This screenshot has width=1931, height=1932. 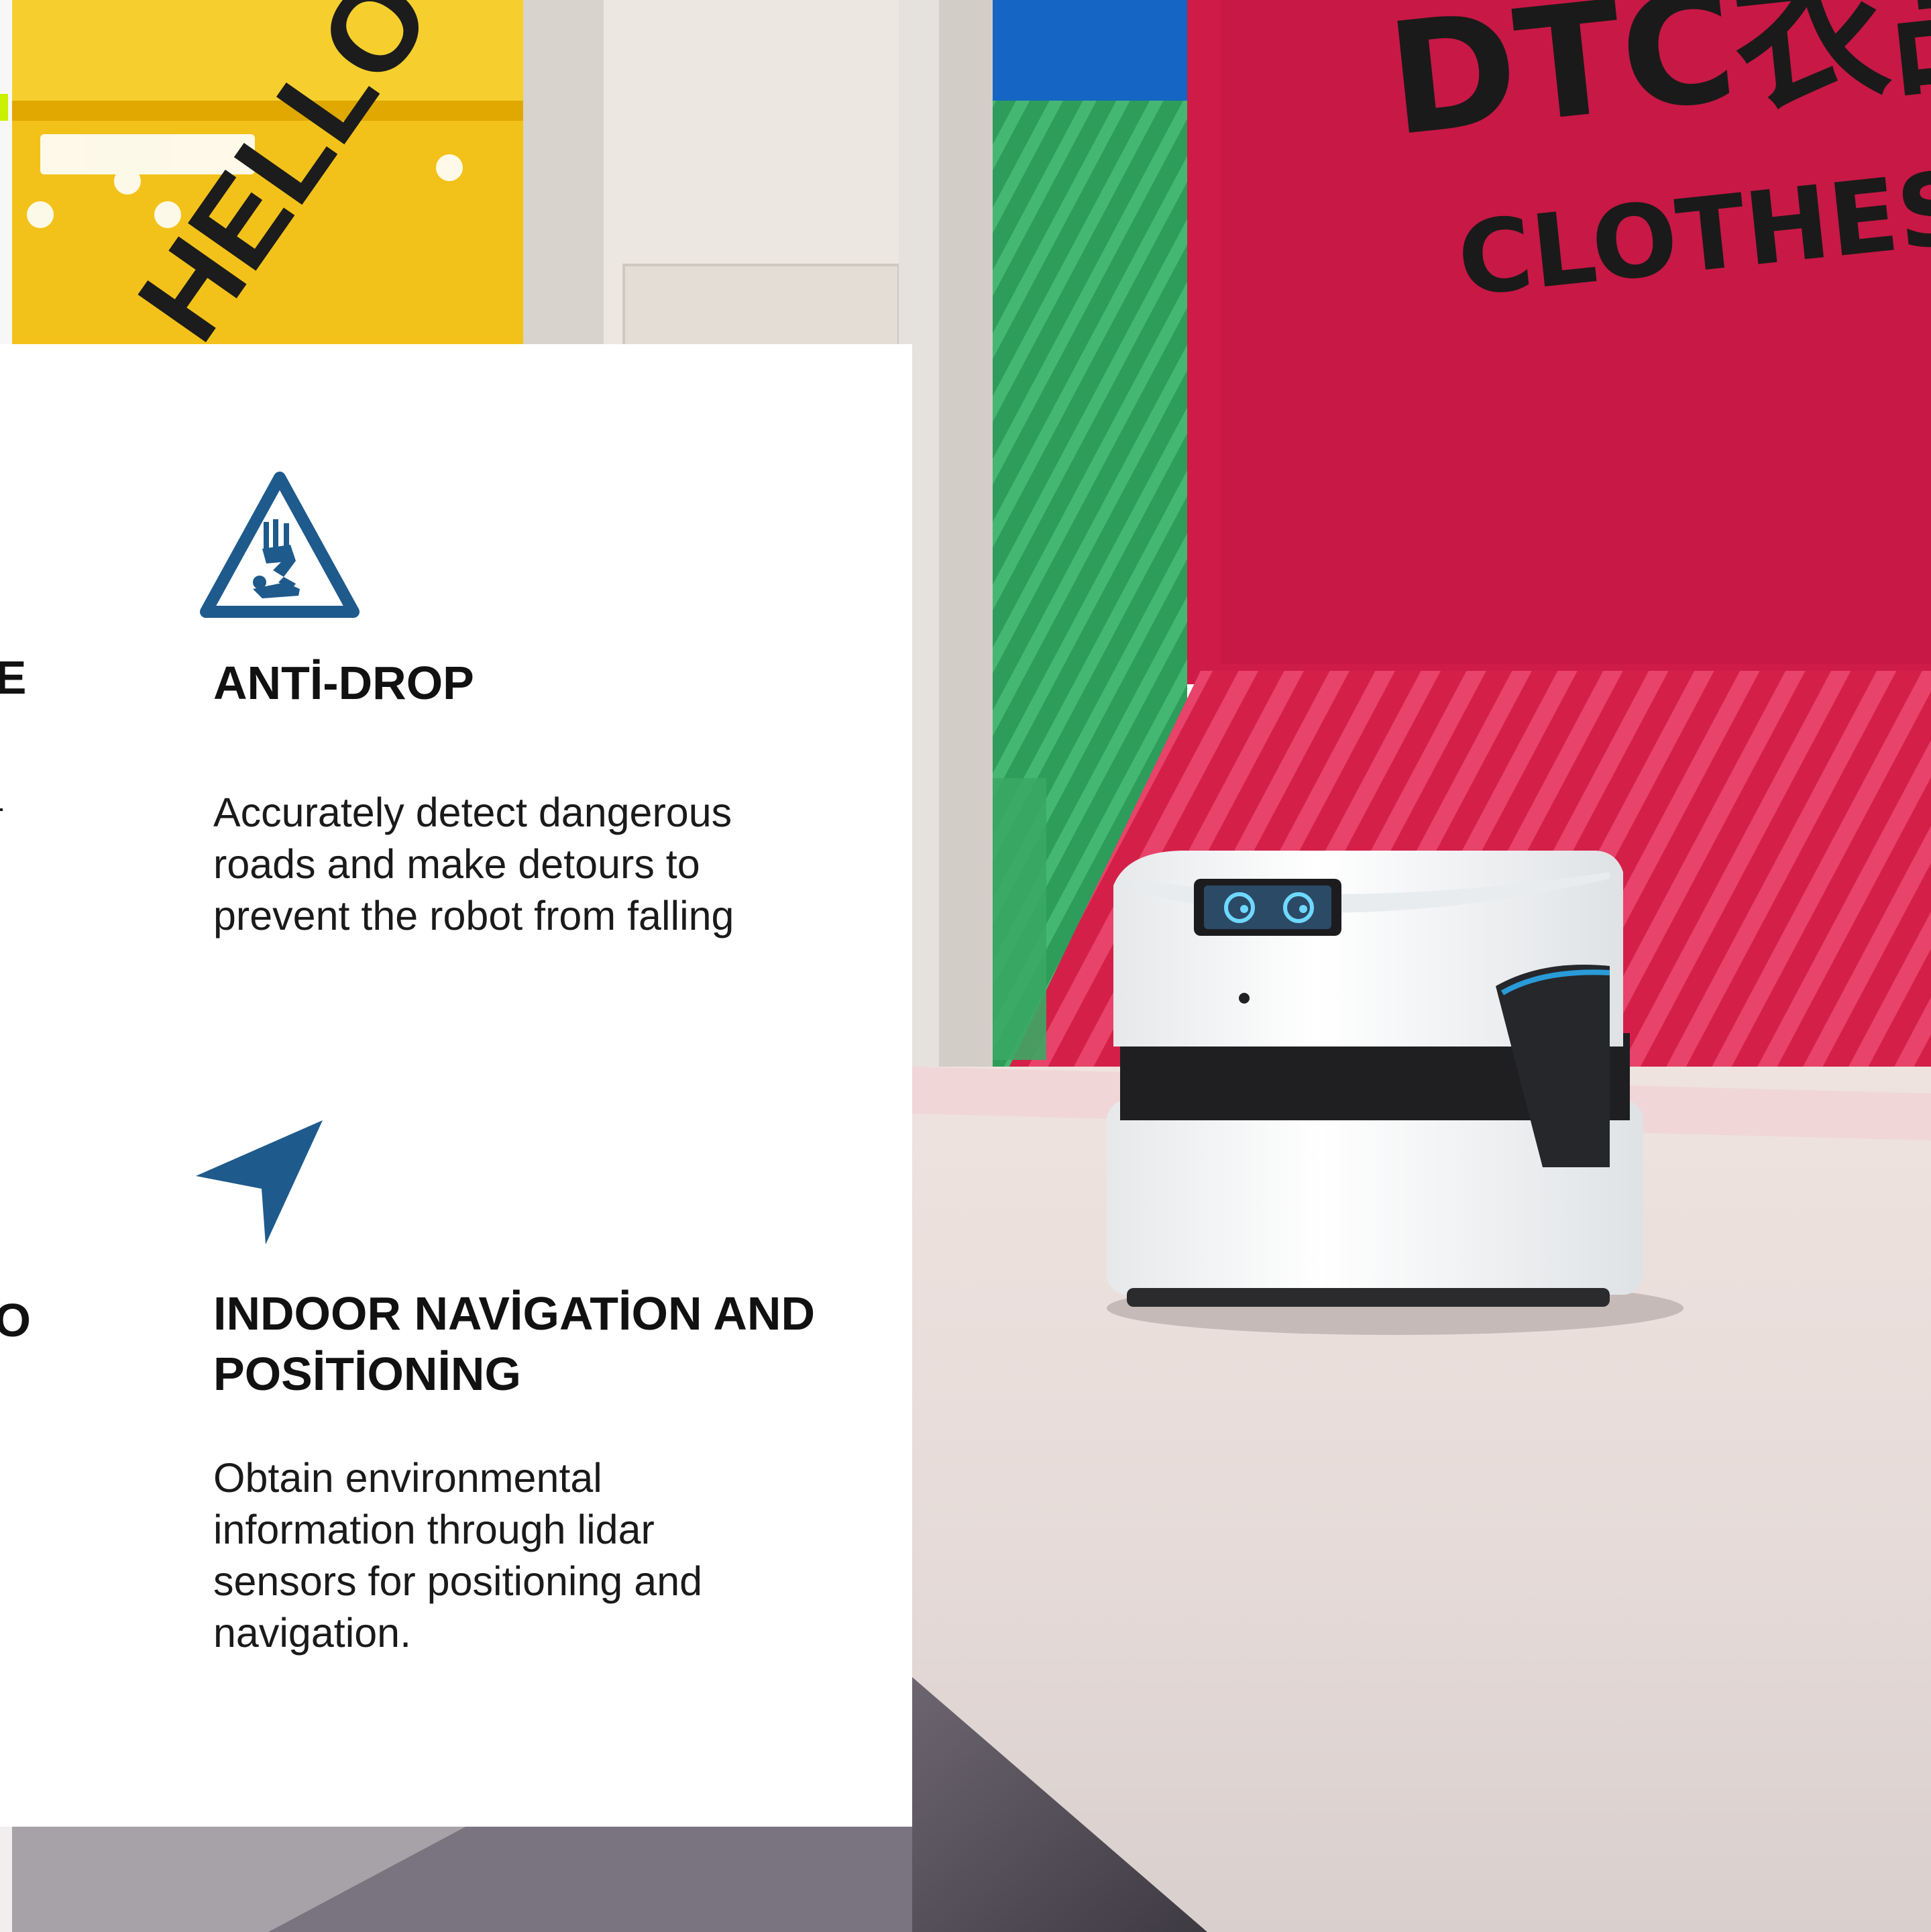 I want to click on robot-image, so click(x=1395, y=1093).